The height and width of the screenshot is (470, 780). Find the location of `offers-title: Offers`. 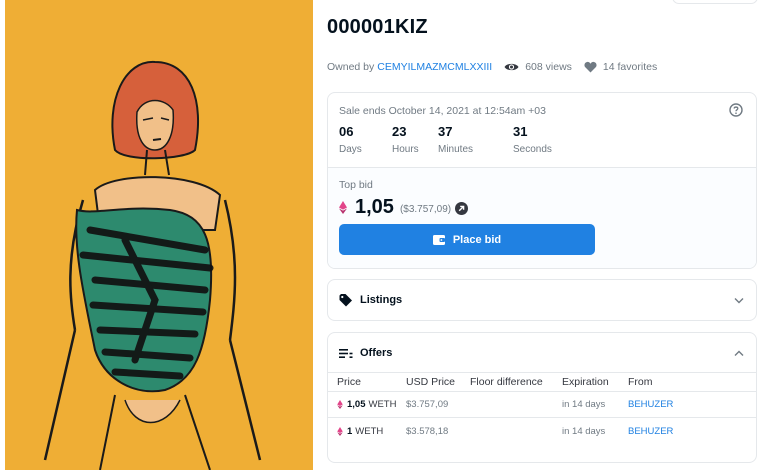

offers-title: Offers is located at coordinates (376, 353).